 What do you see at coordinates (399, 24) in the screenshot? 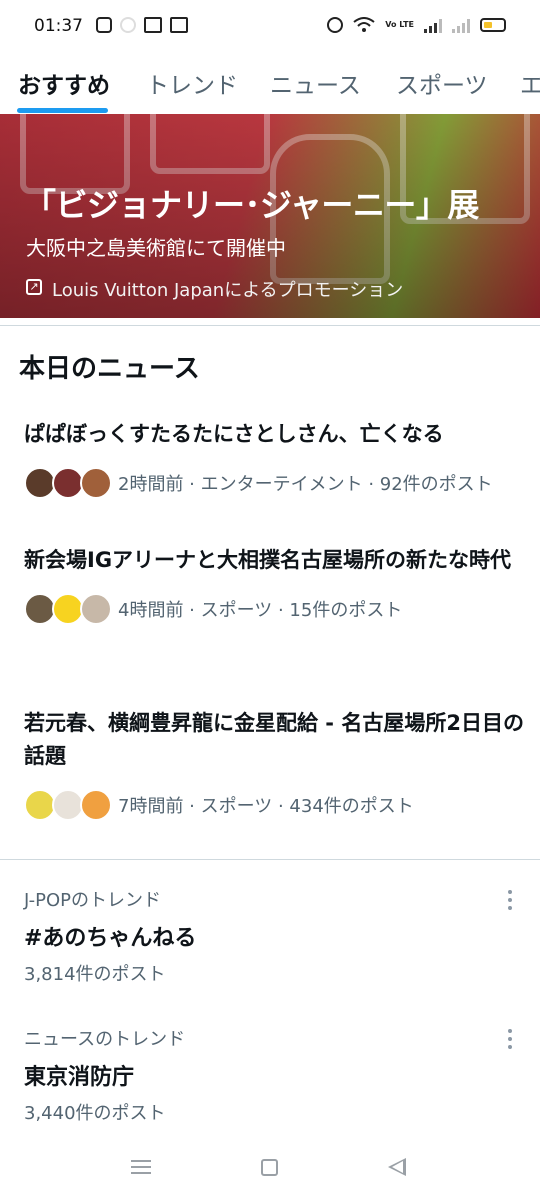
I see `volte-icon: Vo LTE` at bounding box center [399, 24].